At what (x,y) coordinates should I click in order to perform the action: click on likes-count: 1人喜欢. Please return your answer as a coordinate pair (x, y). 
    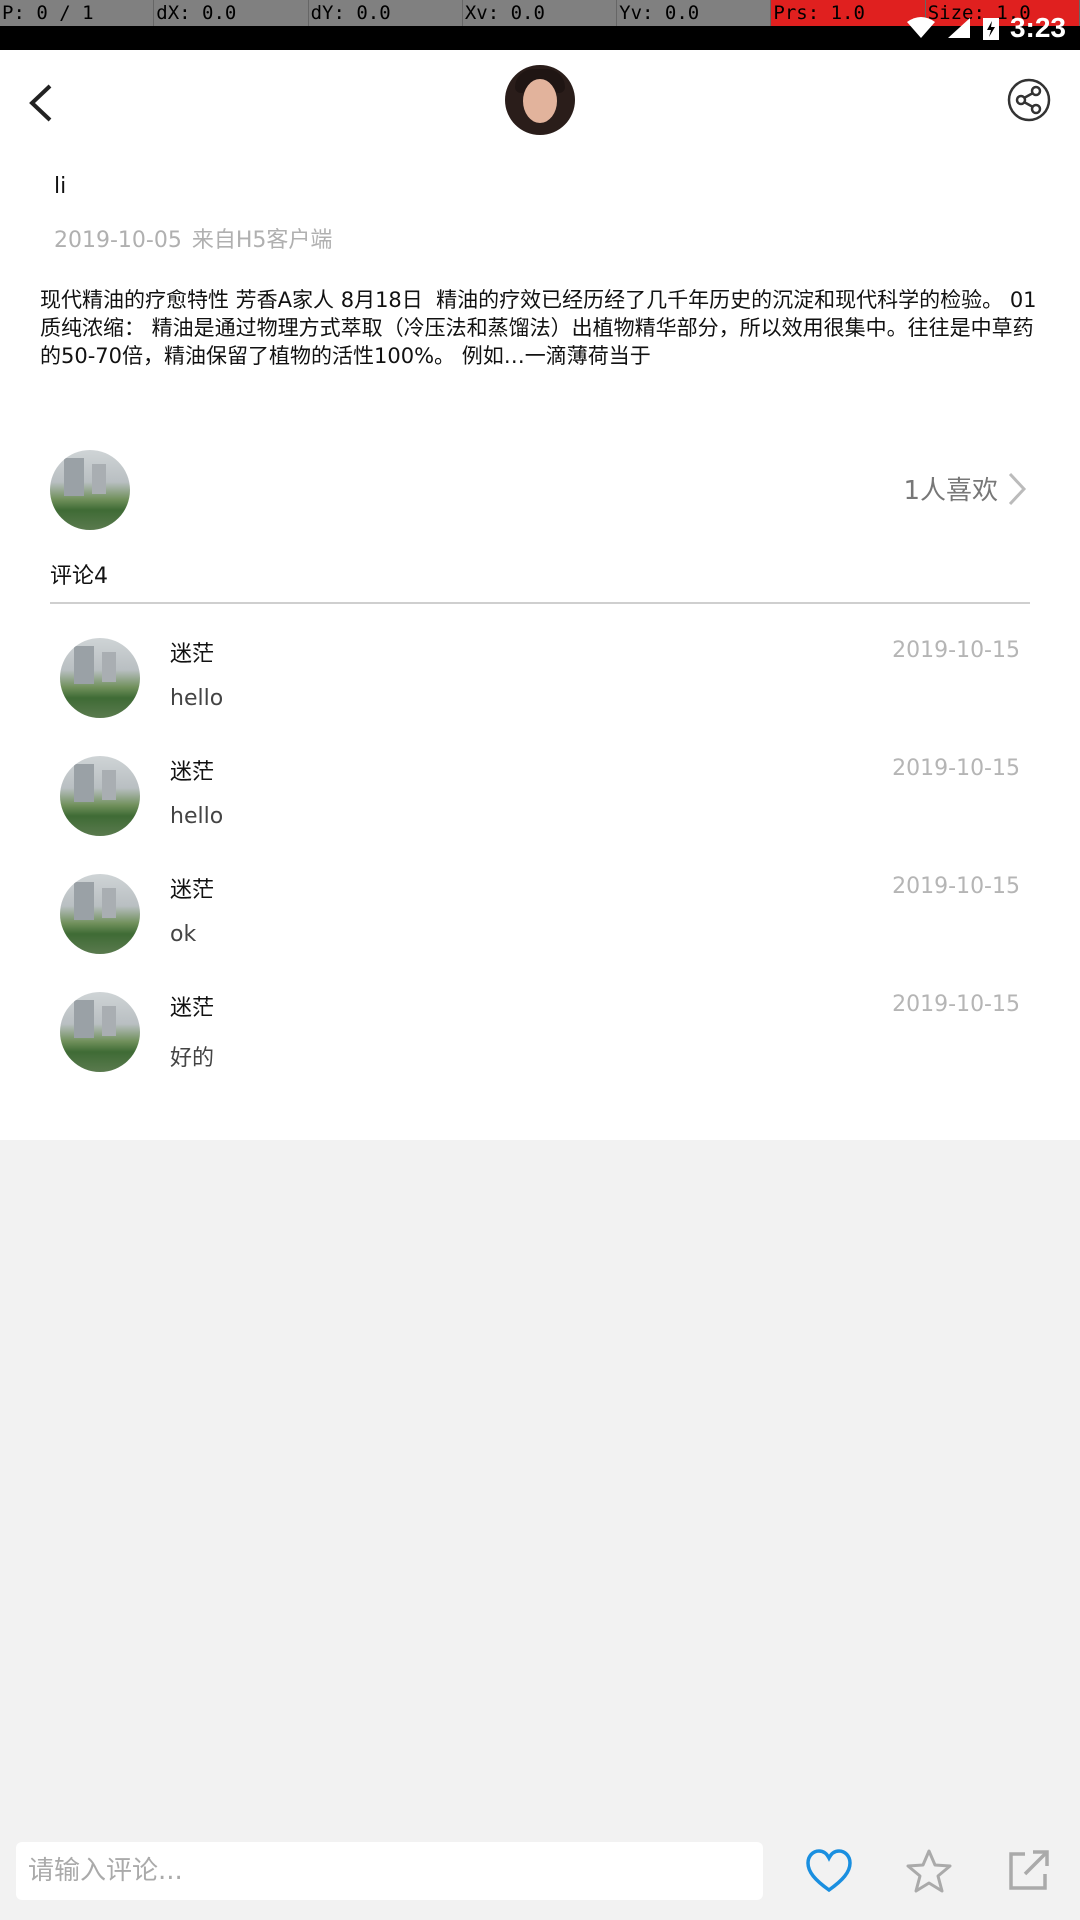
    Looking at the image, I should click on (950, 491).